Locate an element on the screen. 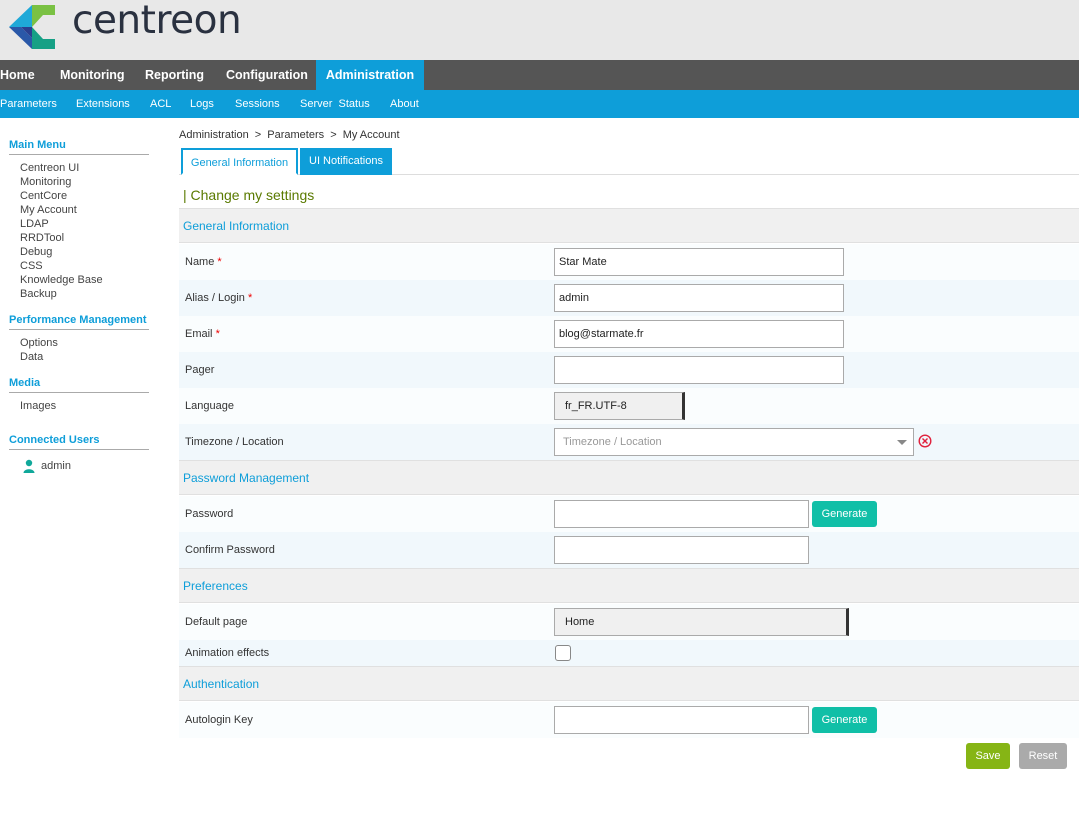  row-language: Language fr_FR.UTF-8 is located at coordinates (629, 406).